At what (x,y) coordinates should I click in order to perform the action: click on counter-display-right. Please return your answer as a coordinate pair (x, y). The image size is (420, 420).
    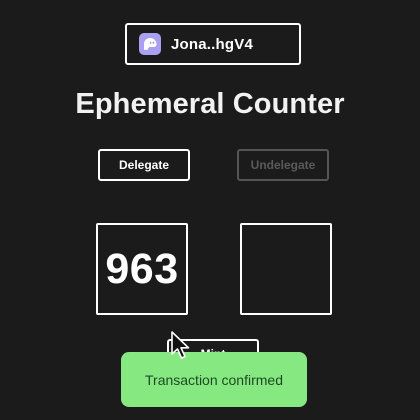
    Looking at the image, I should click on (286, 269).